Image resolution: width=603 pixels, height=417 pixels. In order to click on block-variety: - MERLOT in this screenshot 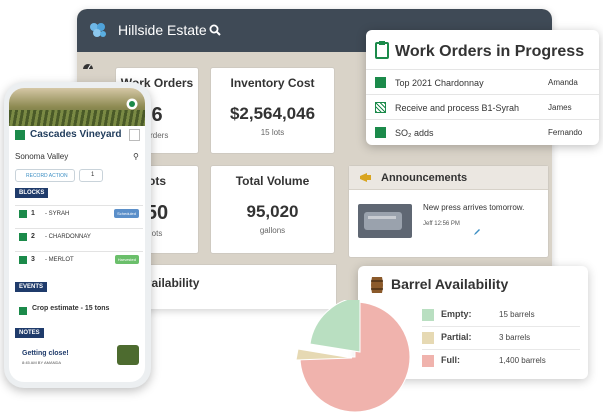, I will do `click(59, 260)`.